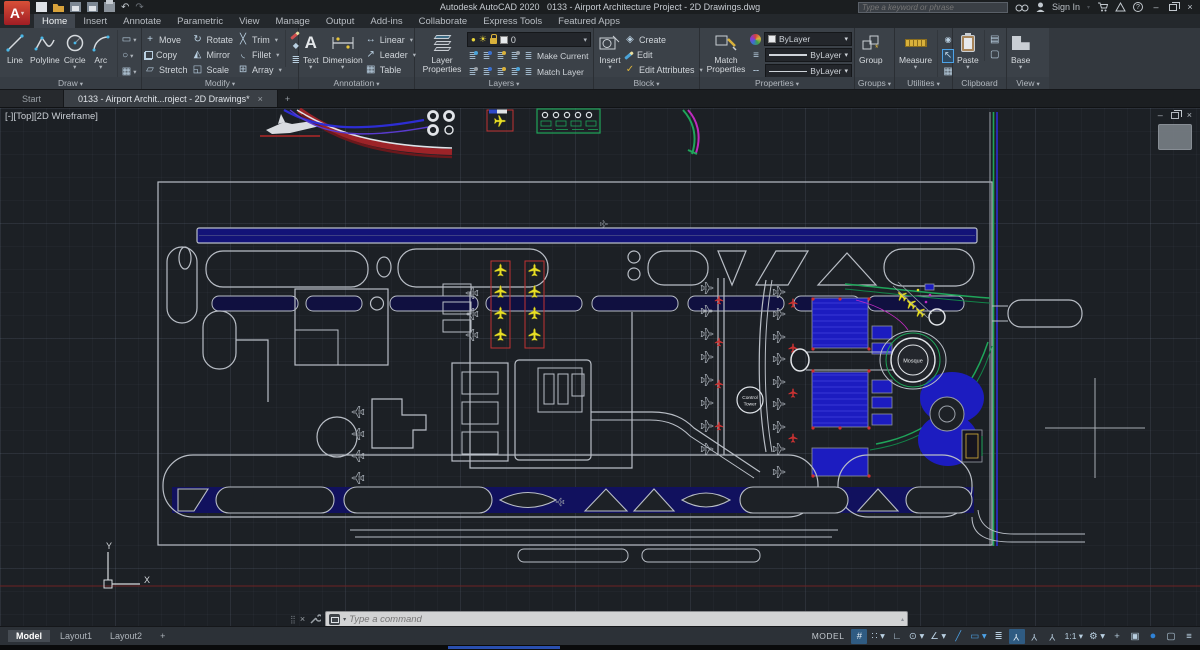 This screenshot has height=650, width=1200. I want to click on lineweight-toggle: ╱, so click(958, 636).